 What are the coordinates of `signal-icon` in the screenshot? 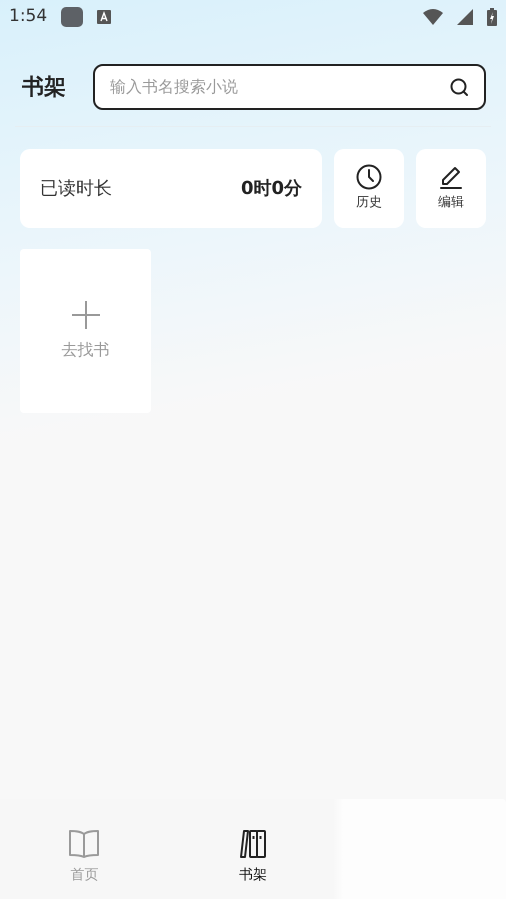 It's located at (465, 17).